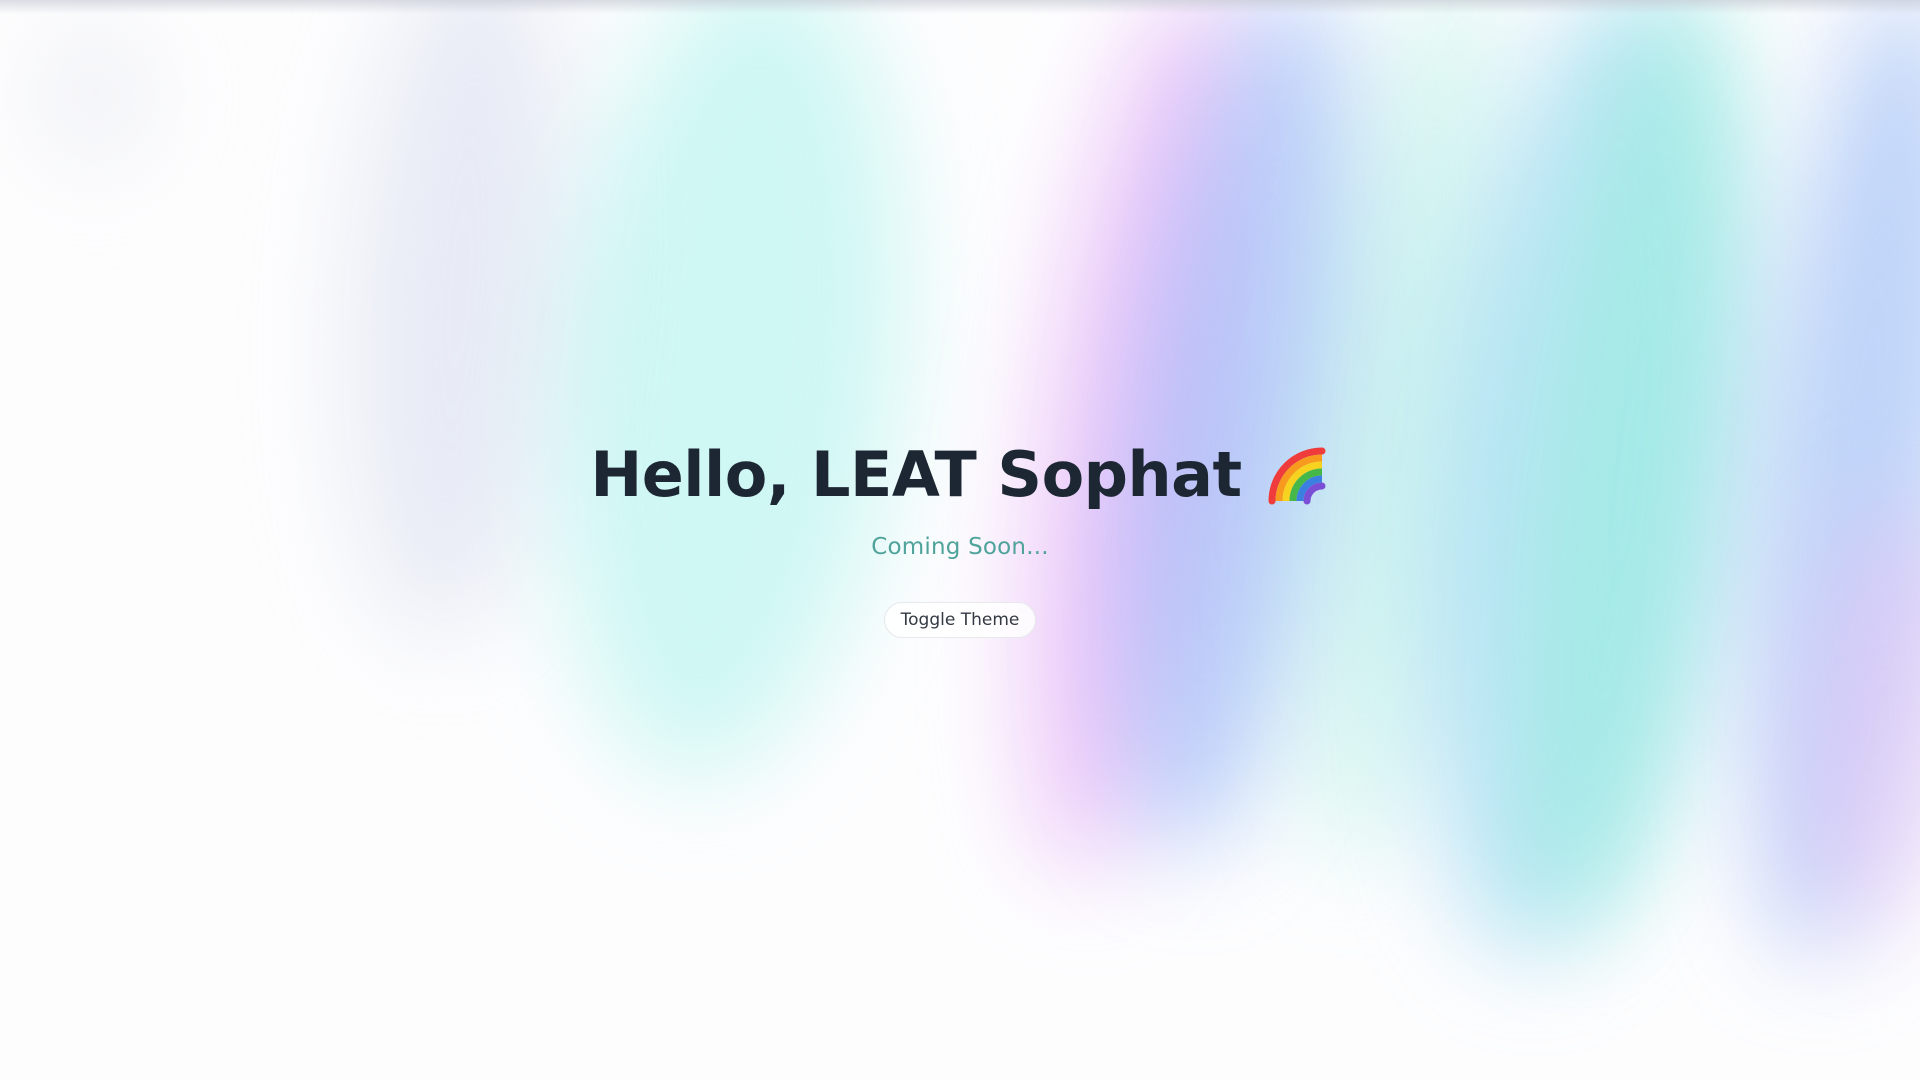  Describe the element at coordinates (960, 7) in the screenshot. I see `top-edge-shadow` at that location.